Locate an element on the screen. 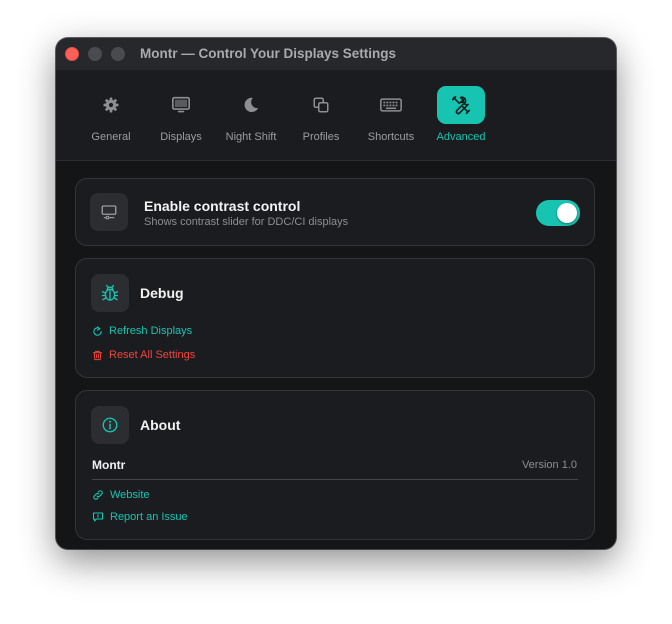 The image size is (672, 624). tab-advanced-label: Advanced is located at coordinates (461, 137).